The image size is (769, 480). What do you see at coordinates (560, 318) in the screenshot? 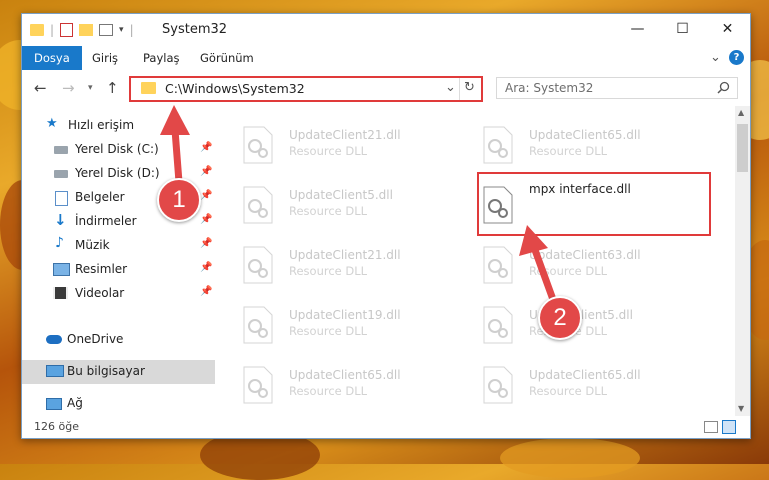
I see `step-badge-2: 2` at bounding box center [560, 318].